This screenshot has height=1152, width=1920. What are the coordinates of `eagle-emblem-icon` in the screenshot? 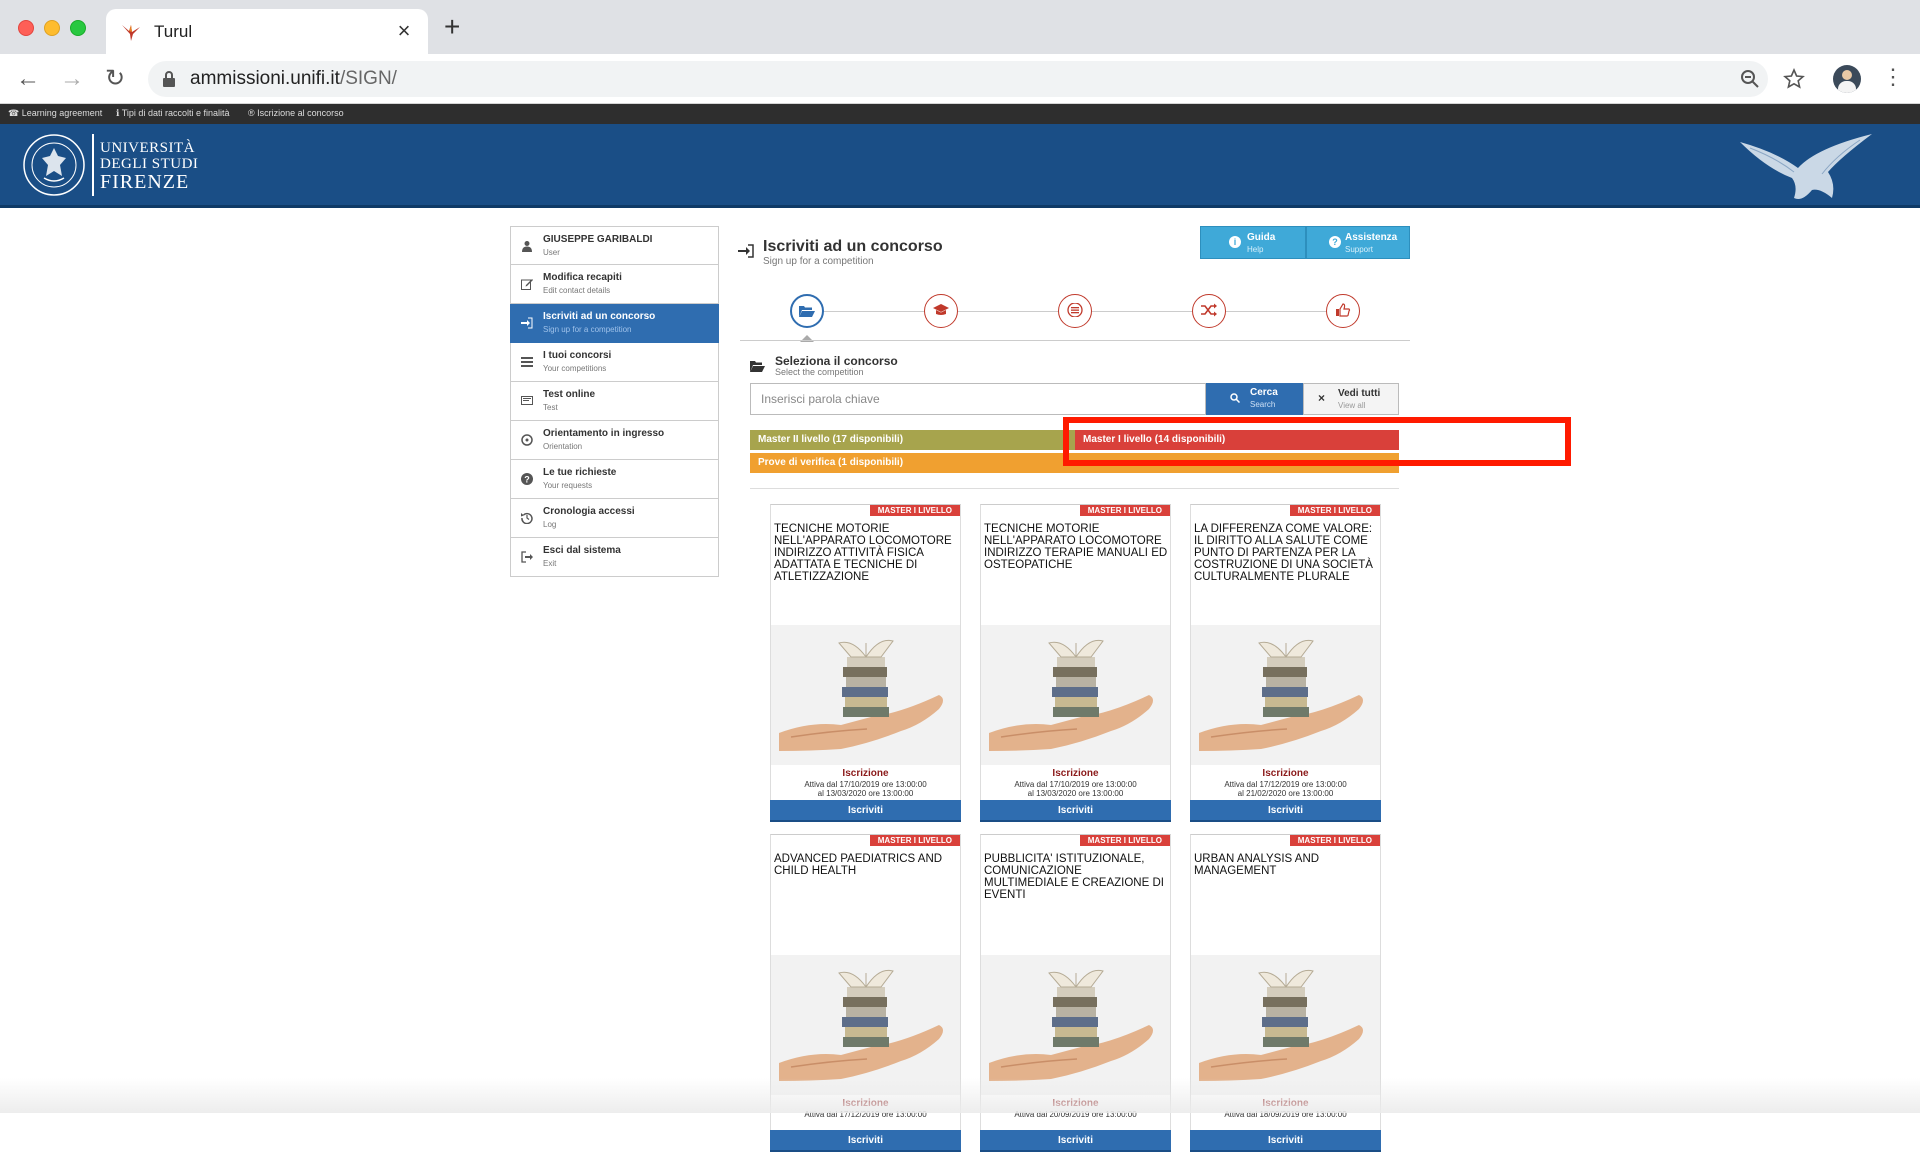 It's located at (1806, 166).